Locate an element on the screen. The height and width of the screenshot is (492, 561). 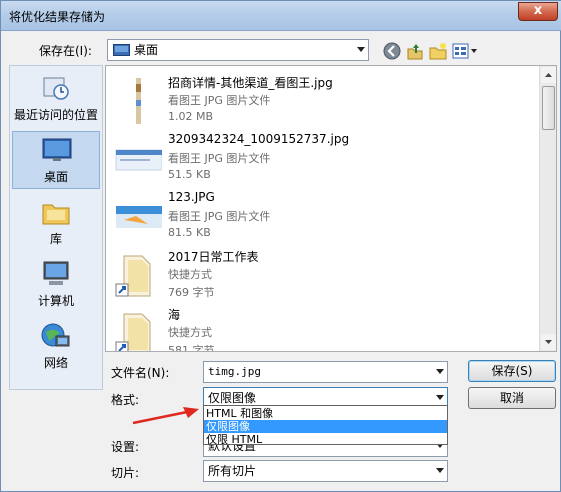
file-name: 2017日常工作表 is located at coordinates (213, 257).